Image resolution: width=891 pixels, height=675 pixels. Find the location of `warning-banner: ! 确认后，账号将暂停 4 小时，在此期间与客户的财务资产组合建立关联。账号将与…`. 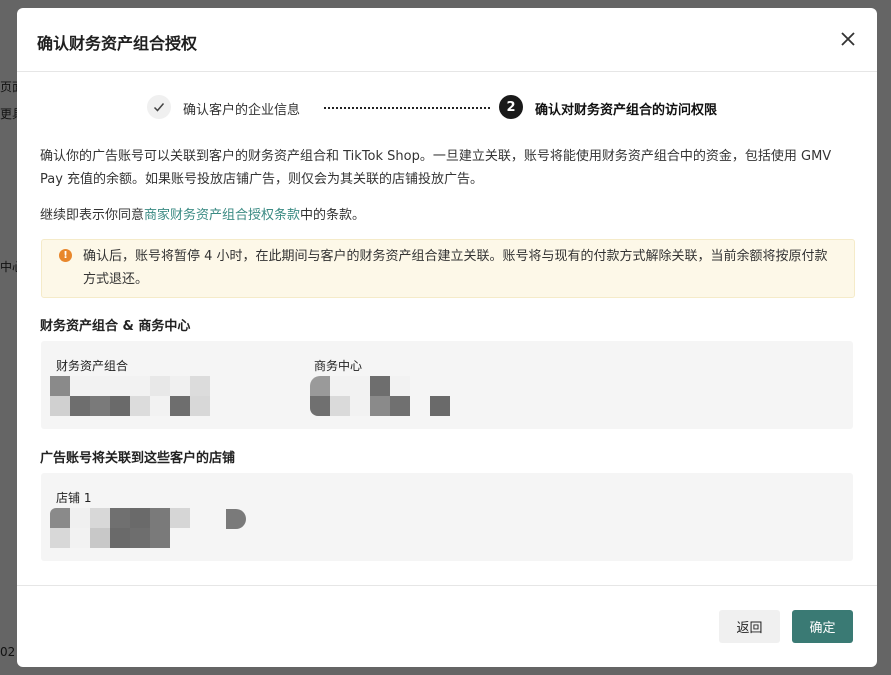

warning-banner: ! 确认后，账号将暂停 4 小时，在此期间与客户的财务资产组合建立关联。账号将与… is located at coordinates (448, 268).